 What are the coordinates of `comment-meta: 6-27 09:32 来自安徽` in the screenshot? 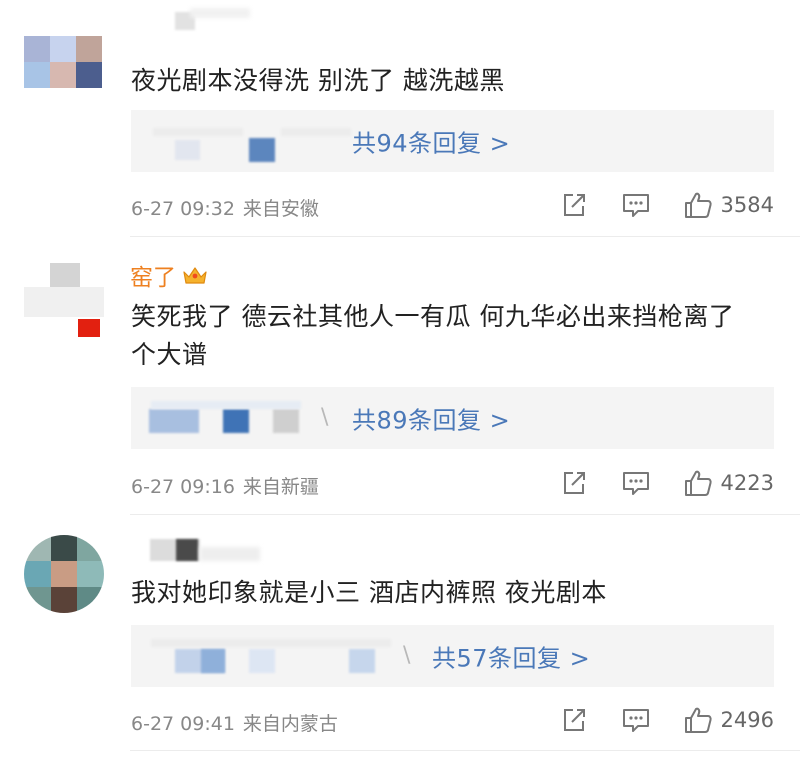 It's located at (225, 207).